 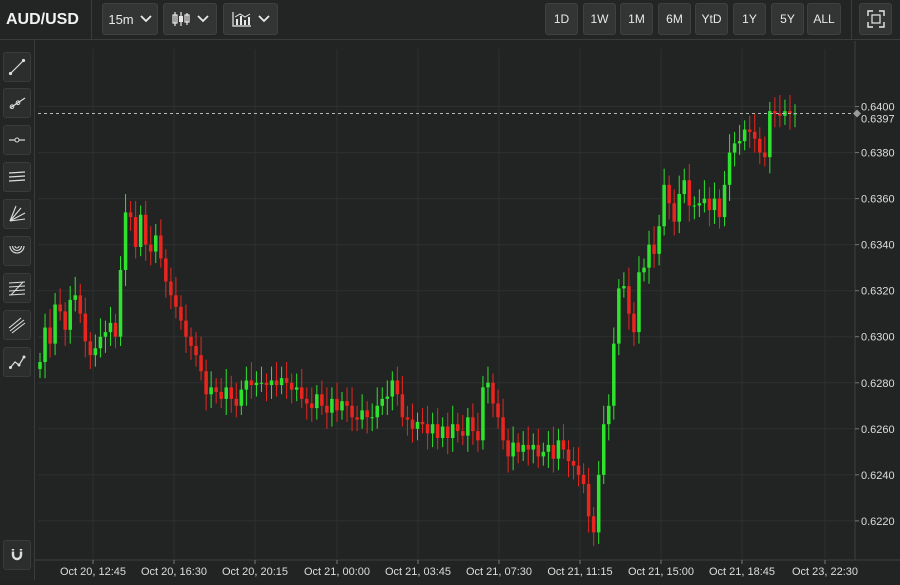 What do you see at coordinates (17, 555) in the screenshot?
I see `magnet-tool` at bounding box center [17, 555].